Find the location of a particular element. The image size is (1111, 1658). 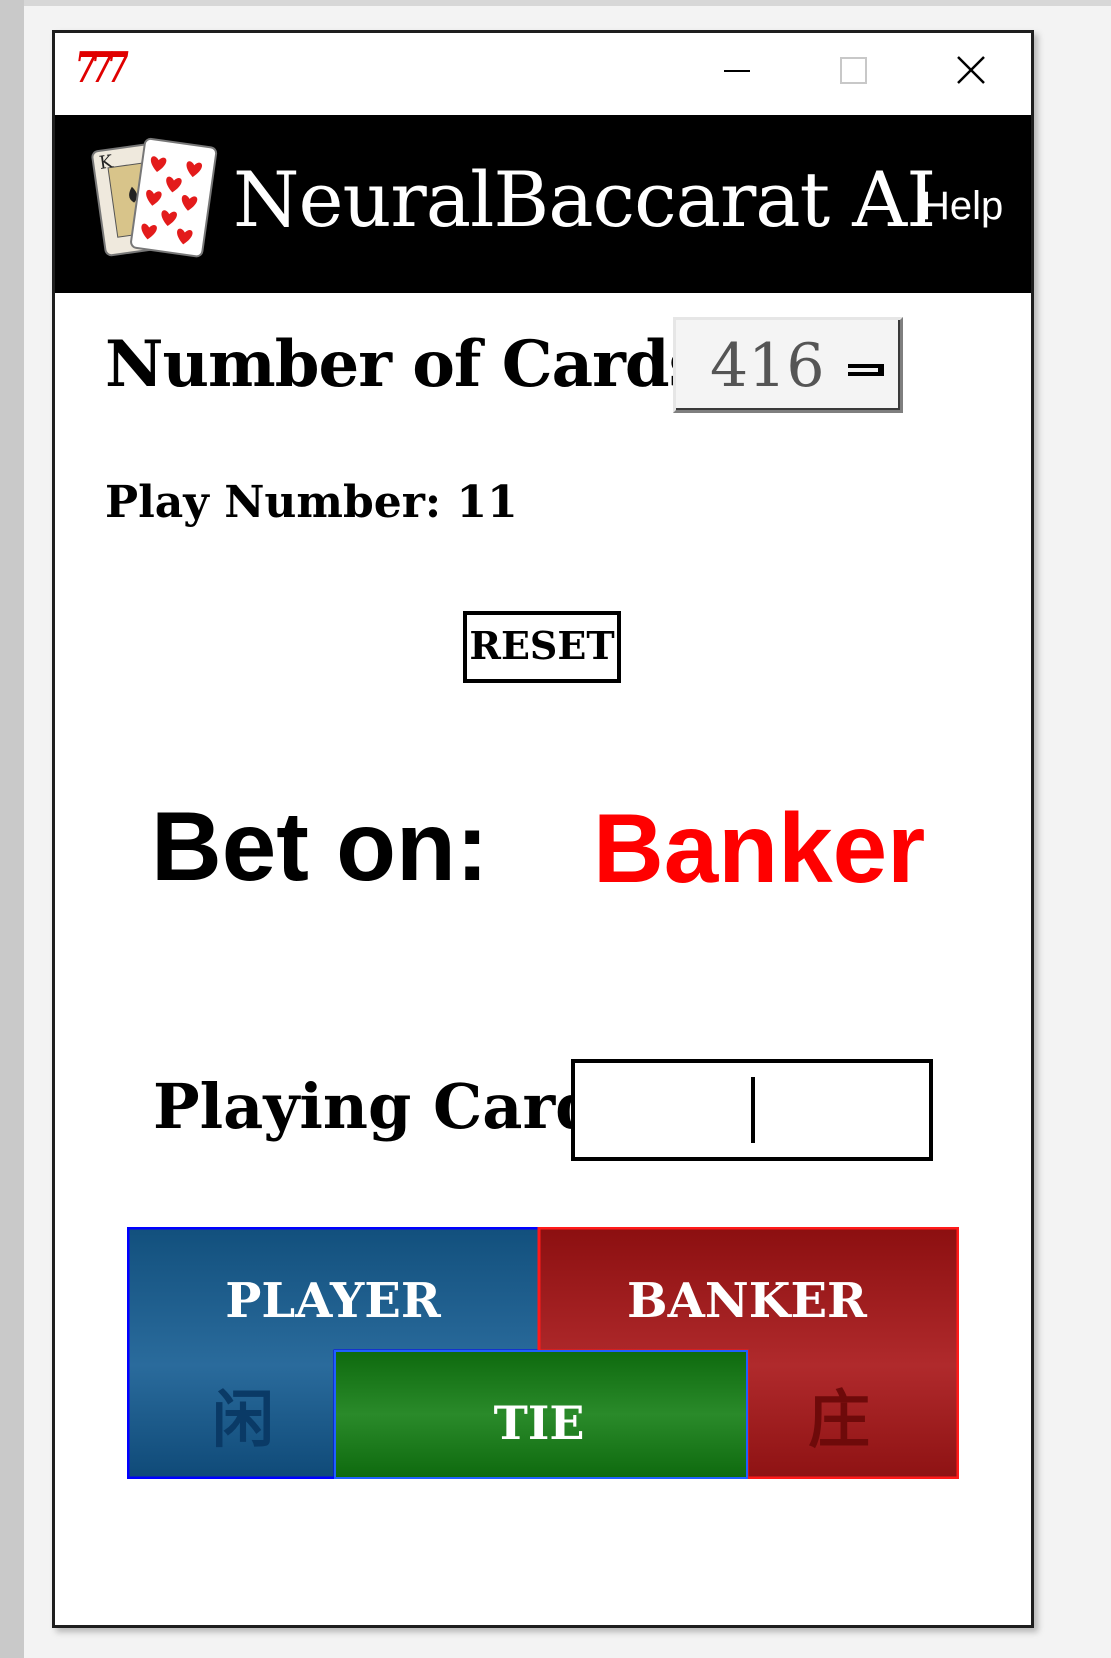

app-title: NeuralBaccarat AI is located at coordinates (584, 199).